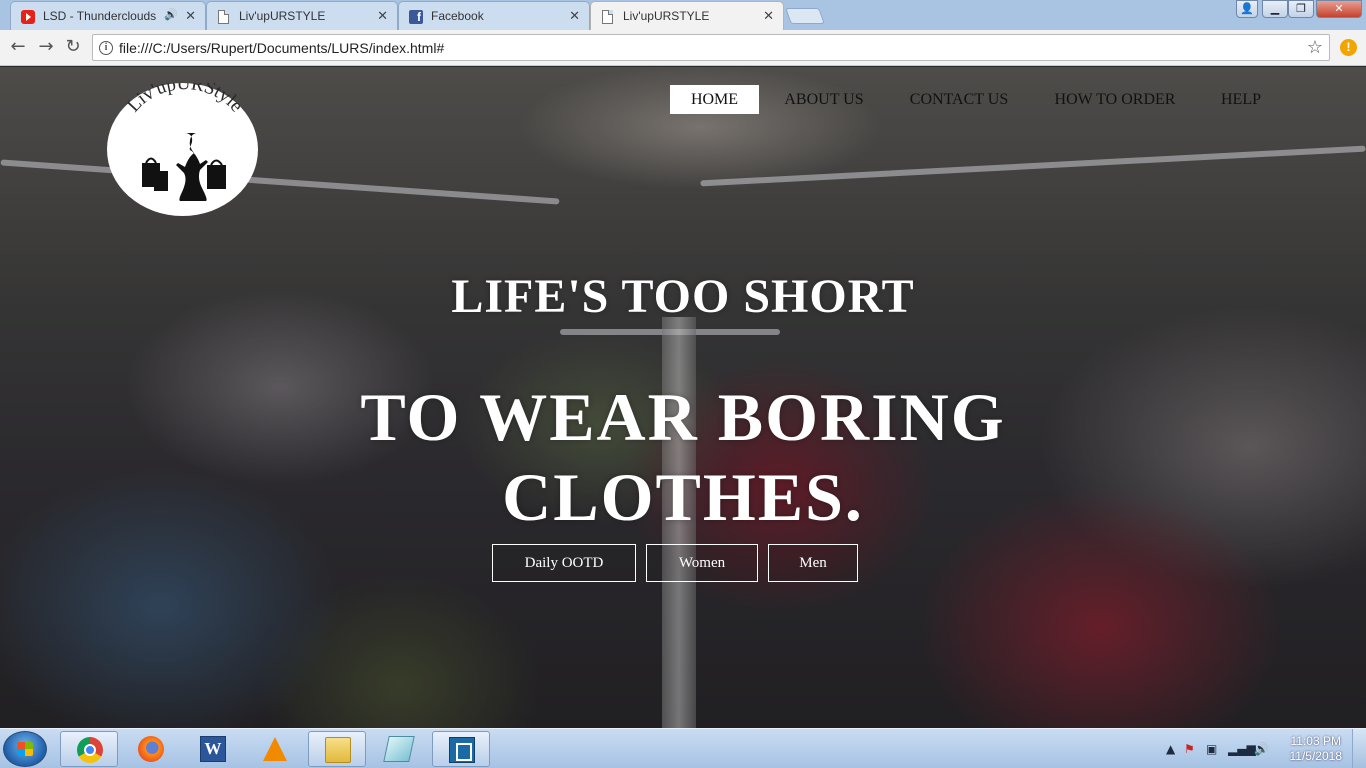 The height and width of the screenshot is (768, 1366). What do you see at coordinates (1315, 47) in the screenshot?
I see `bookmark-star-icon: ☆` at bounding box center [1315, 47].